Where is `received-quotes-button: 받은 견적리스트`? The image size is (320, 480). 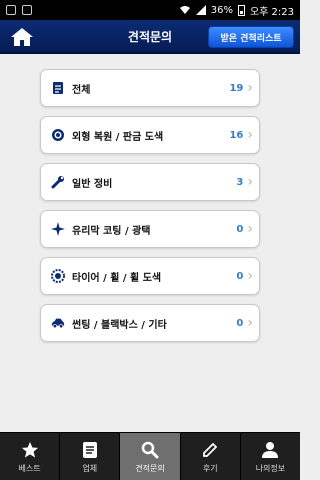
received-quotes-button: 받은 견적리스트 is located at coordinates (251, 37).